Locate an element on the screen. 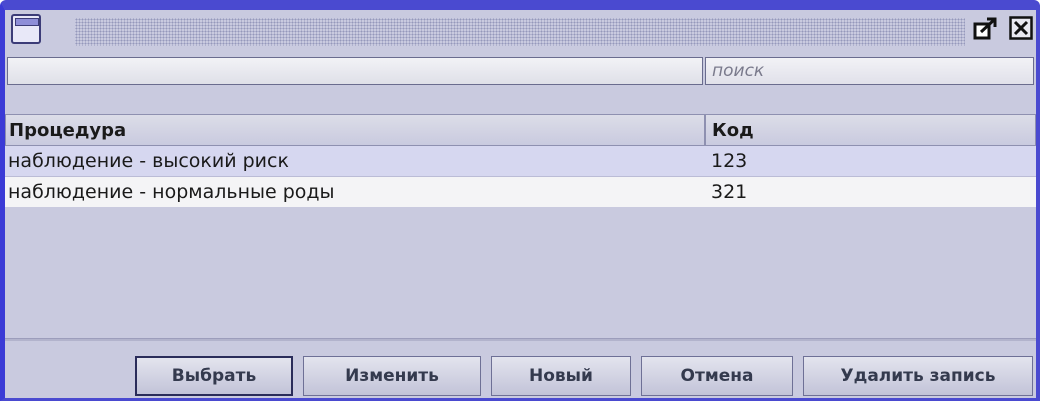 The height and width of the screenshot is (401, 1040). cell-procedure: наблюдение - высокий риск is located at coordinates (148, 161).